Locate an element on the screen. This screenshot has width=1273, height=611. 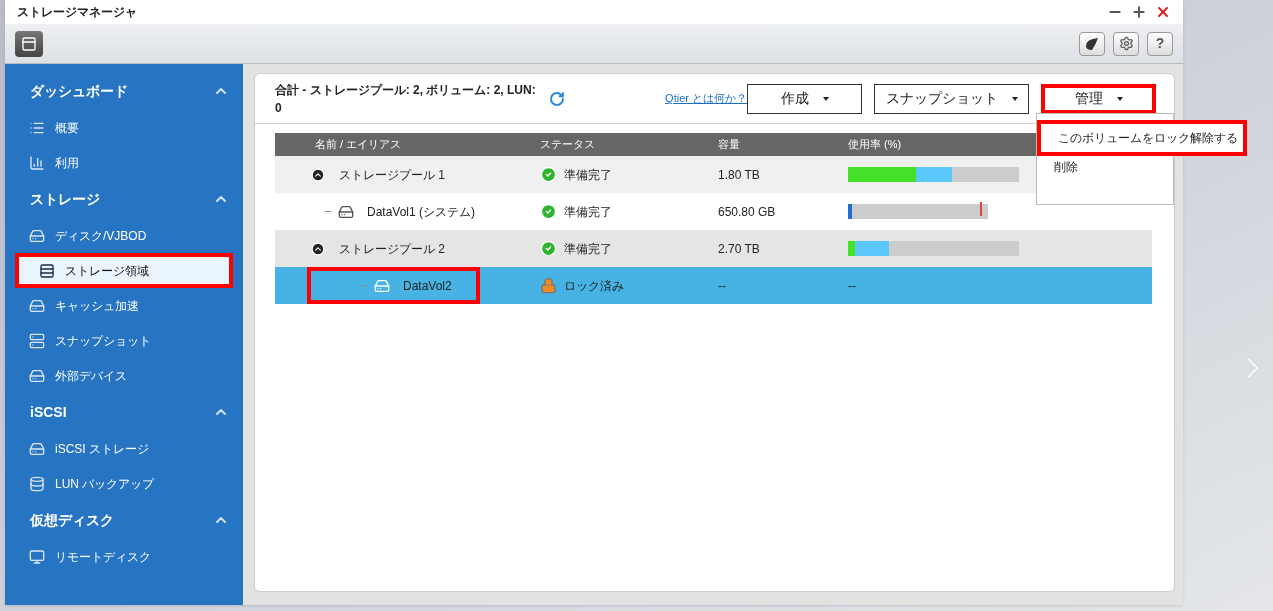
help-button: ? is located at coordinates (1160, 43).